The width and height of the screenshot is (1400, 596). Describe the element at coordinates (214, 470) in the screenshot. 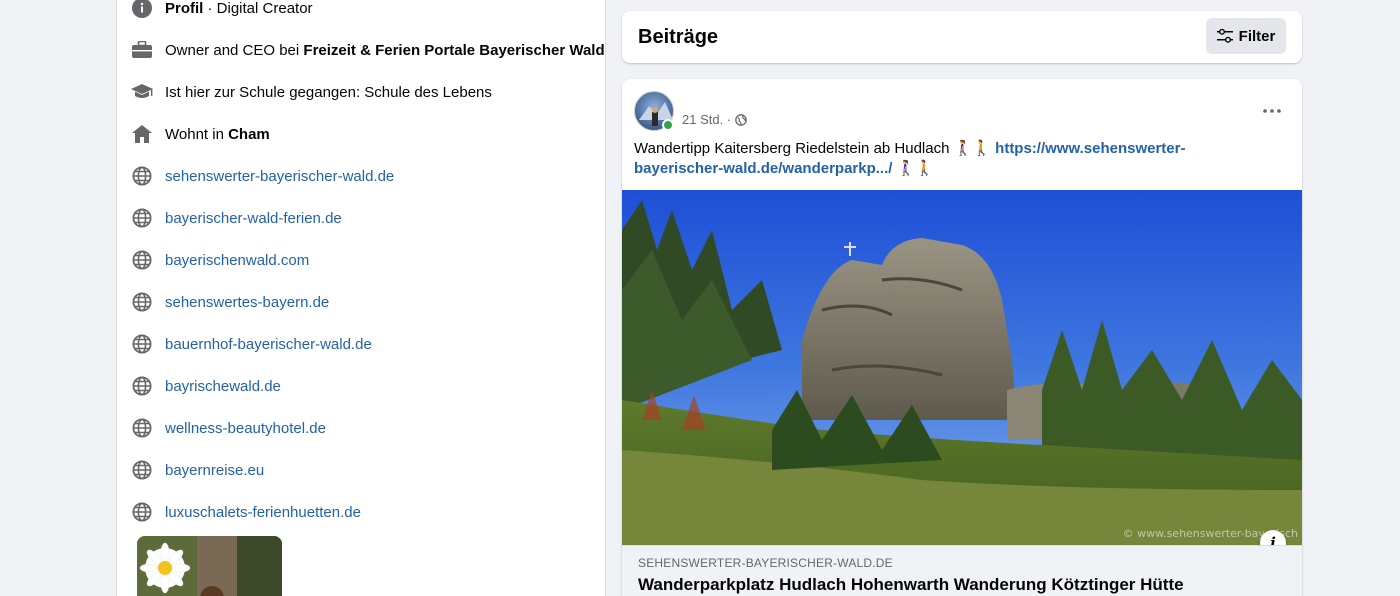

I see `website-link: bayernreise.eu` at that location.